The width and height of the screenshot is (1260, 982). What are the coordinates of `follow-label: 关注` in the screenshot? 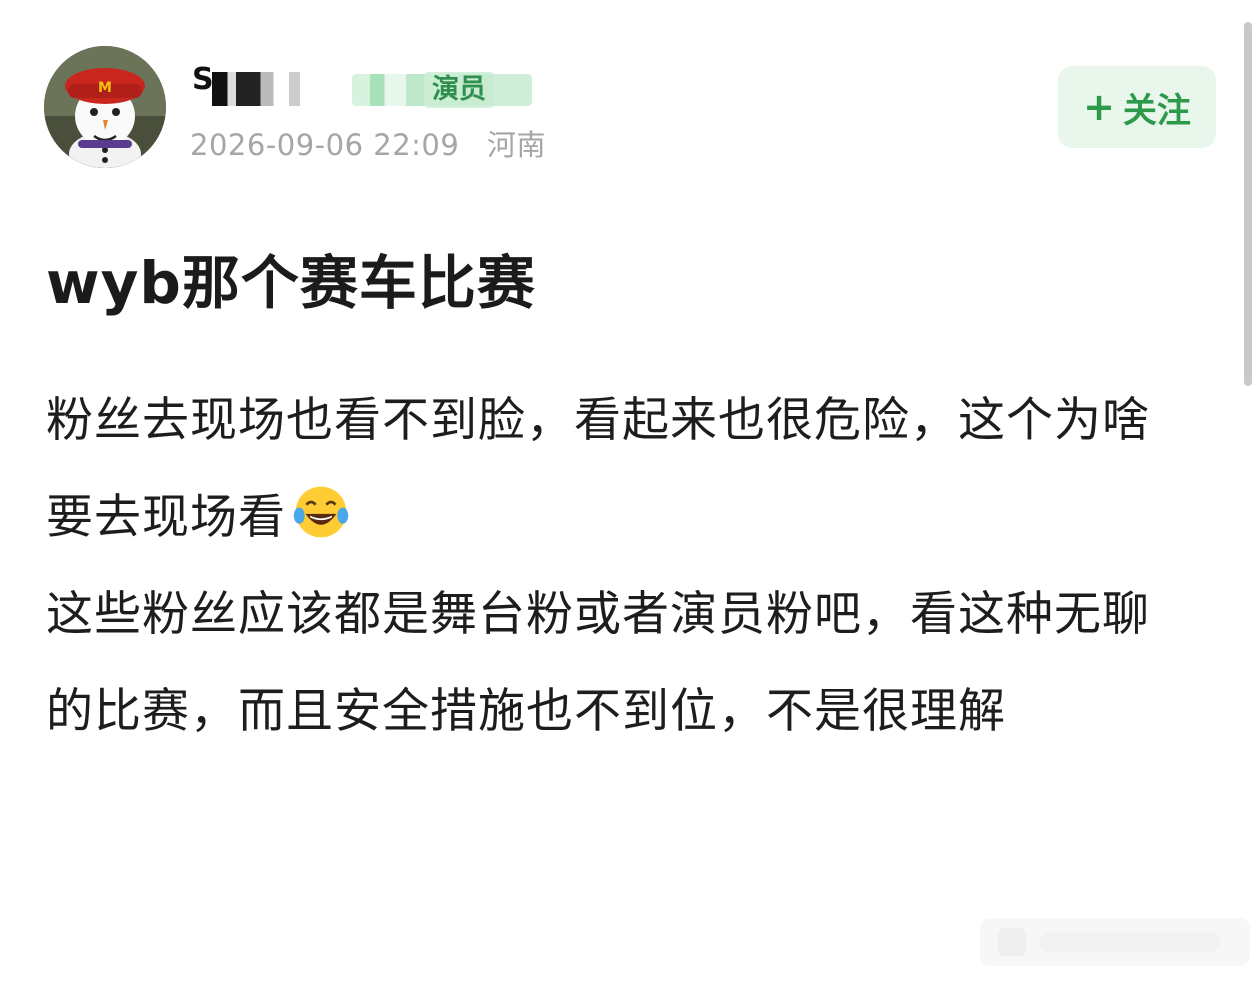 It's located at (1156, 110).